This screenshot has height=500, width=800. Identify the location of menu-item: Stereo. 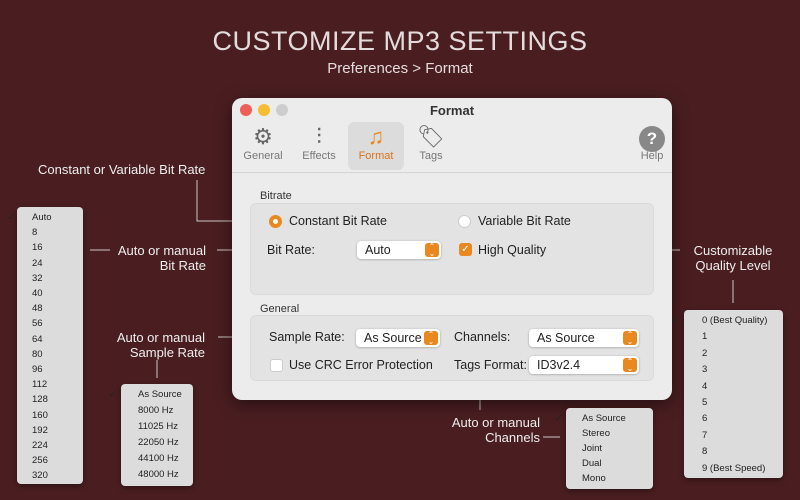
(596, 433).